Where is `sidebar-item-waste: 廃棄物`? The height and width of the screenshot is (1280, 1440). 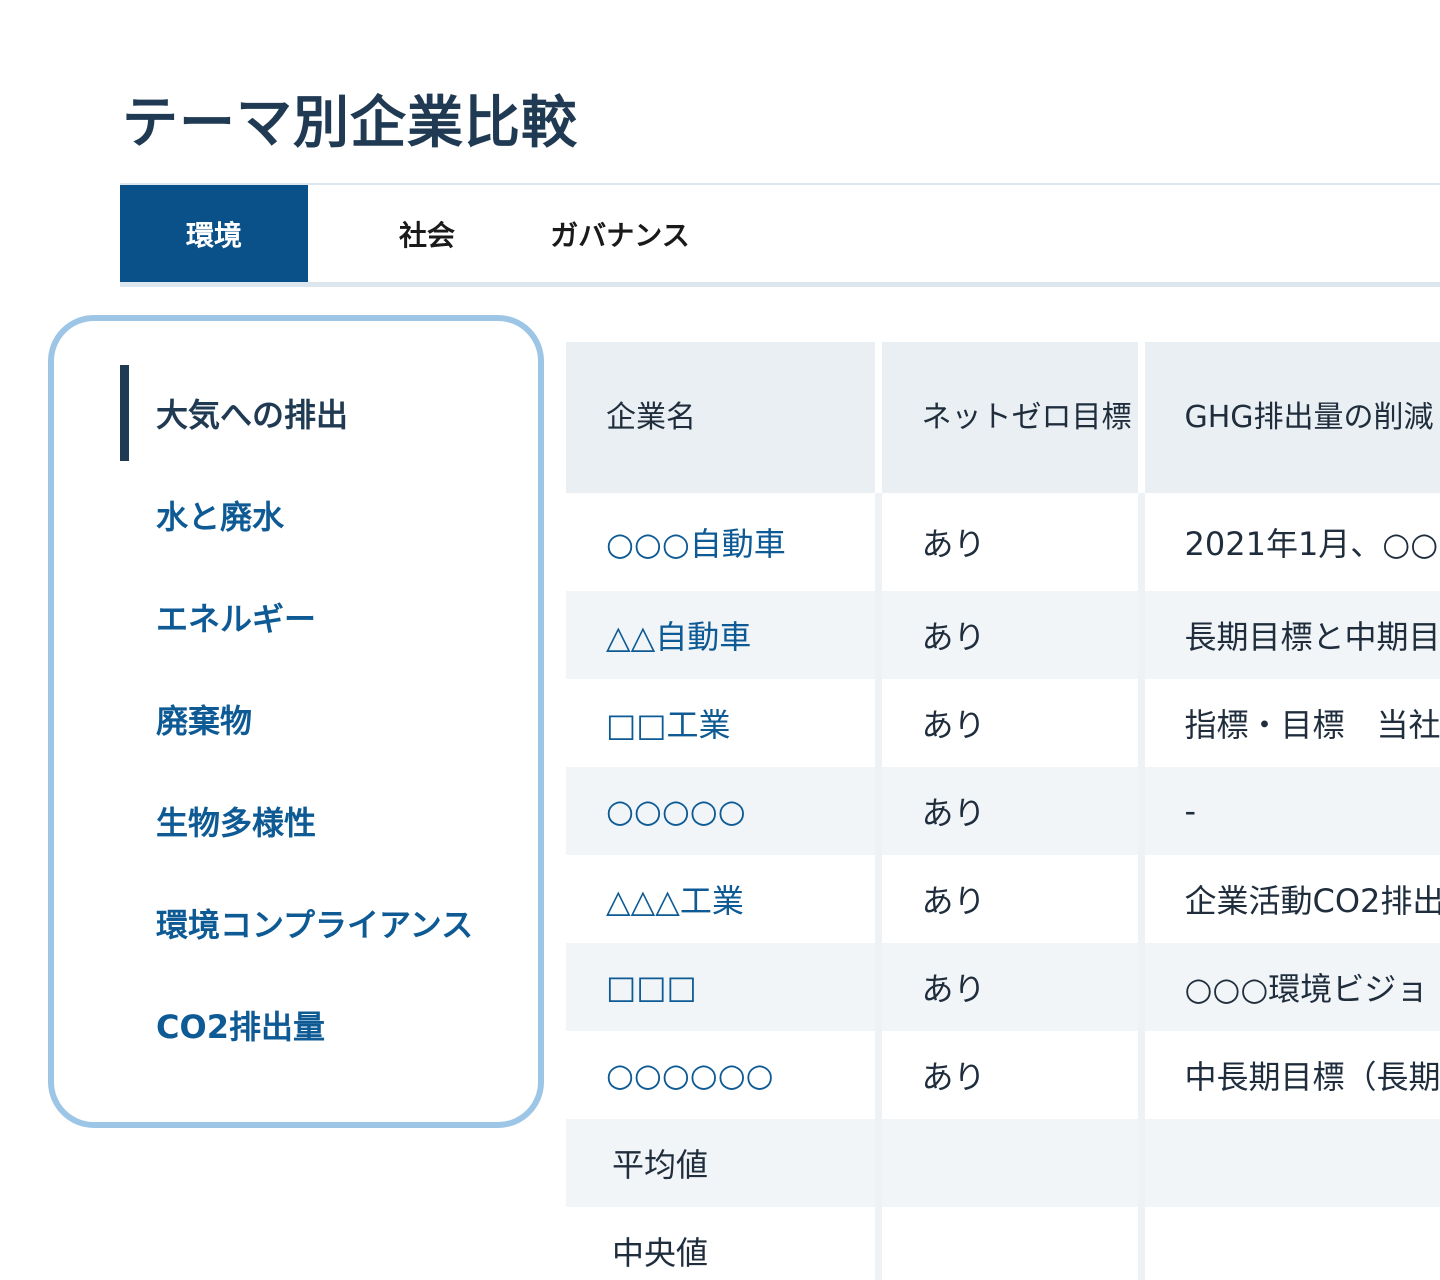 sidebar-item-waste: 廃棄物 is located at coordinates (204, 721).